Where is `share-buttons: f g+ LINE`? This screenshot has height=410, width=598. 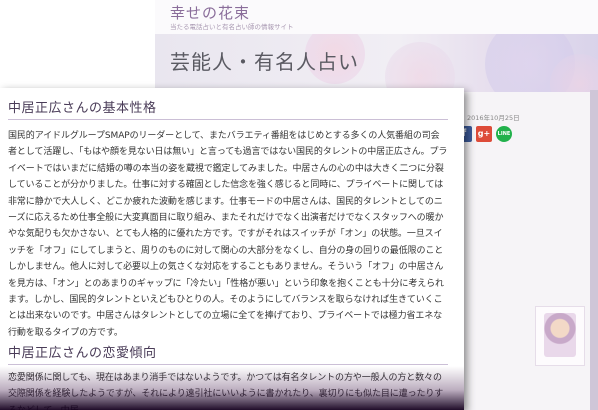 share-buttons: f g+ LINE is located at coordinates (484, 134).